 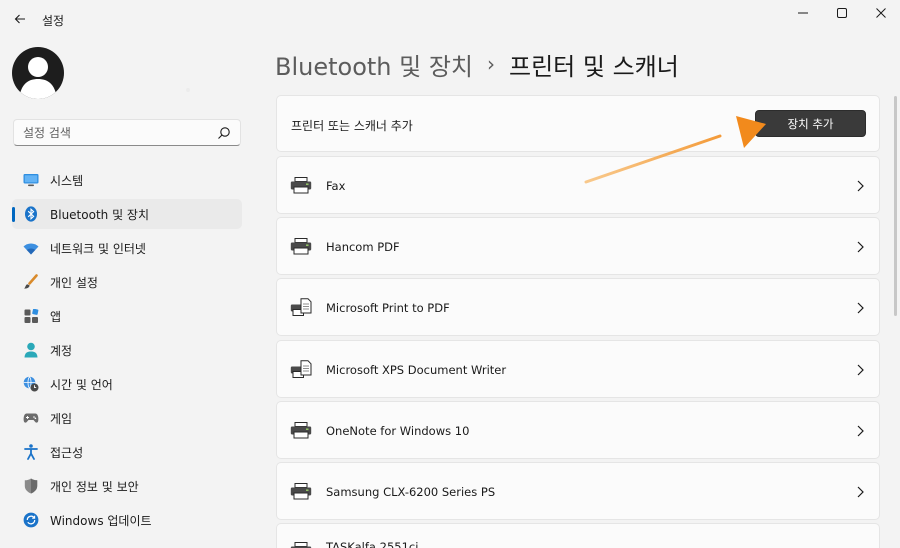 What do you see at coordinates (578, 185) in the screenshot?
I see `printer-item-fax: Fax` at bounding box center [578, 185].